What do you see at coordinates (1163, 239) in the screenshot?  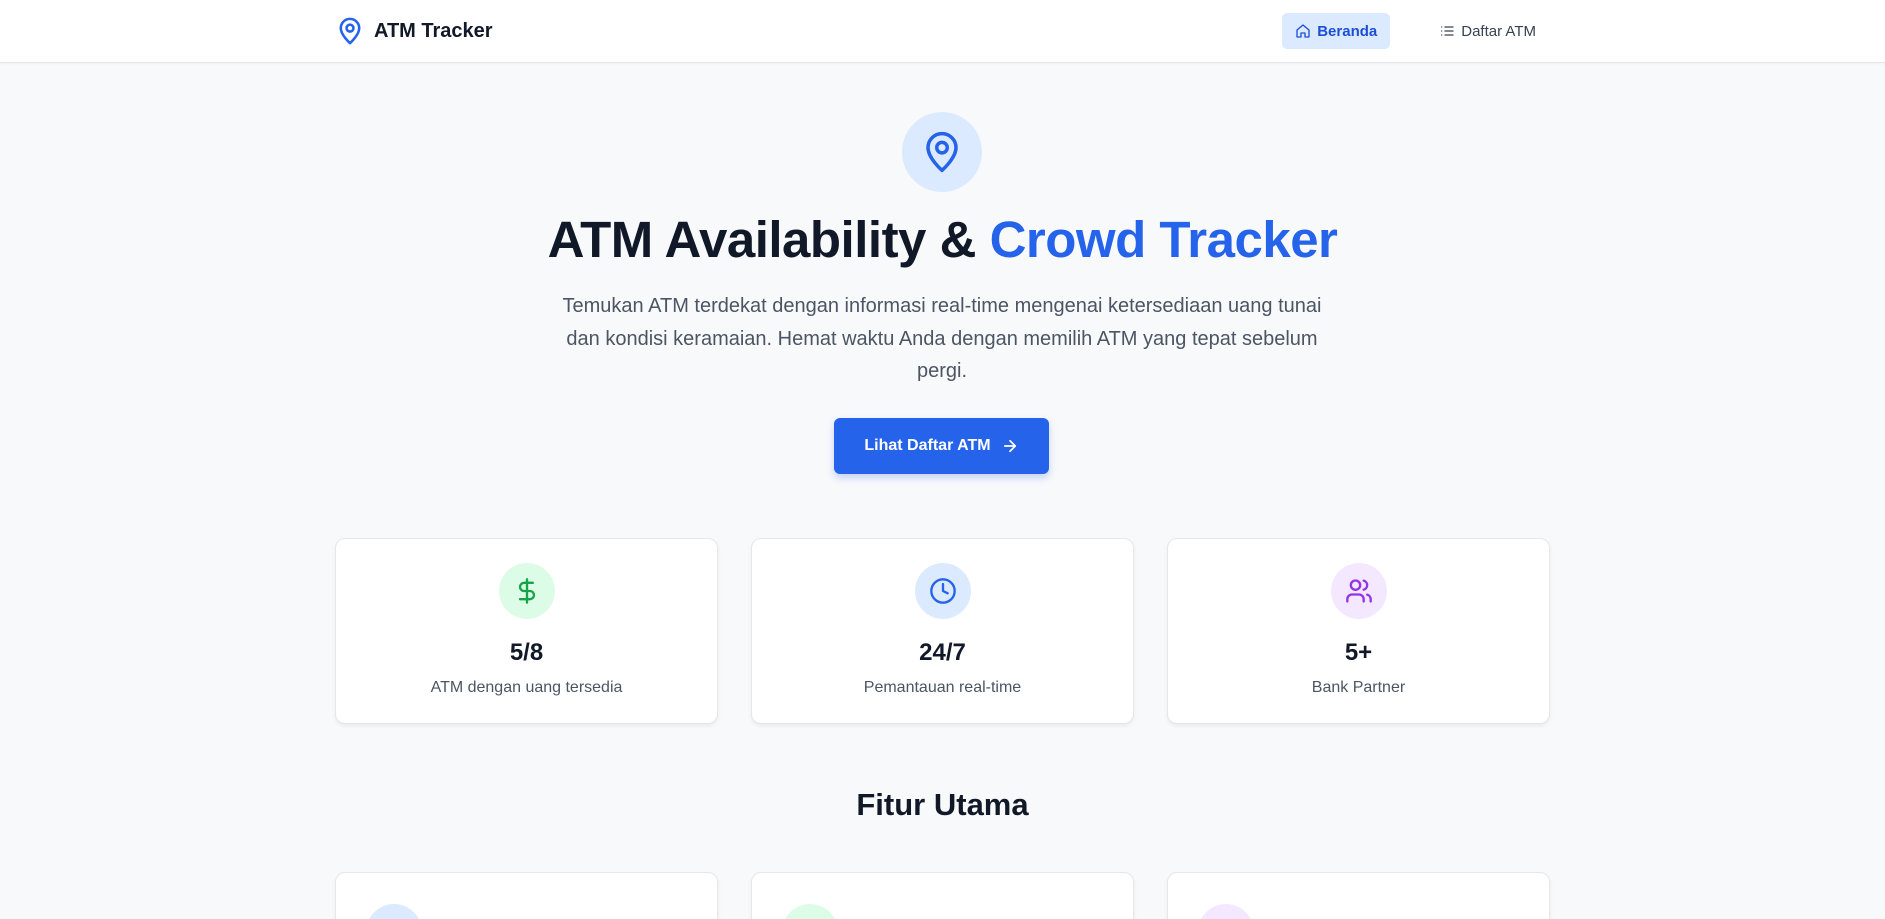 I see `hero-title-accent: Crowd Tracker` at bounding box center [1163, 239].